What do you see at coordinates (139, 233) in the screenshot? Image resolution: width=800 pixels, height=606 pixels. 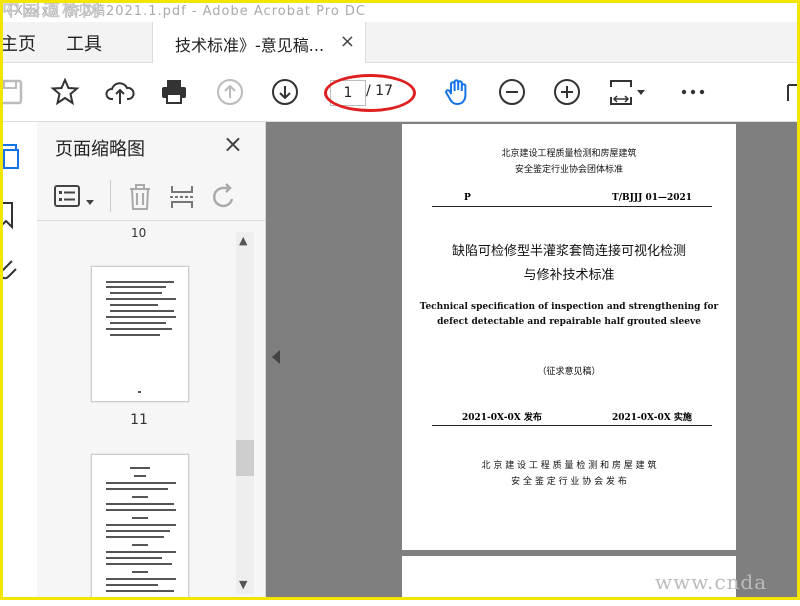 I see `thumbnail-10-label: 10` at bounding box center [139, 233].